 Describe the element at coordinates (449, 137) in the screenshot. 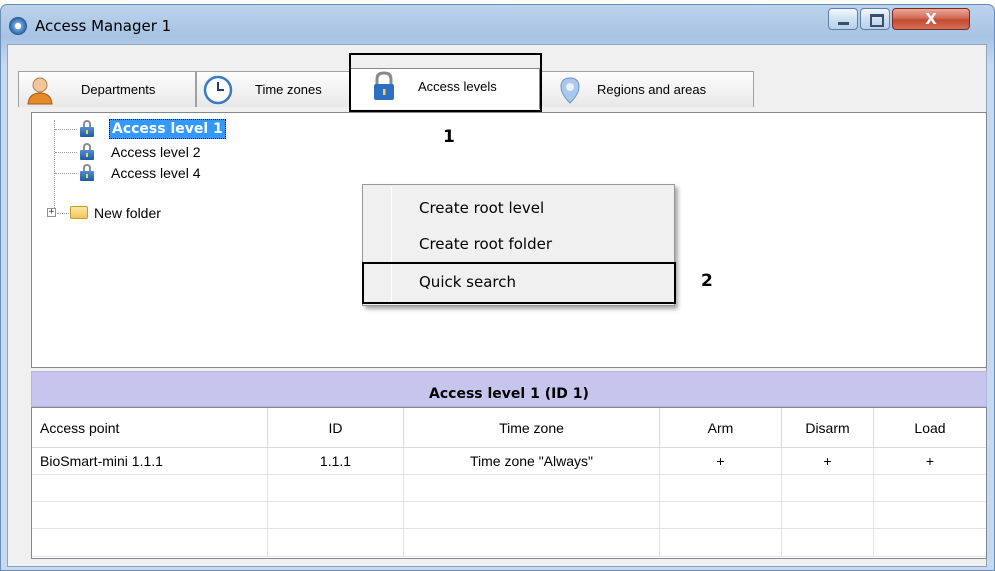

I see `callout-number-1: 1` at that location.